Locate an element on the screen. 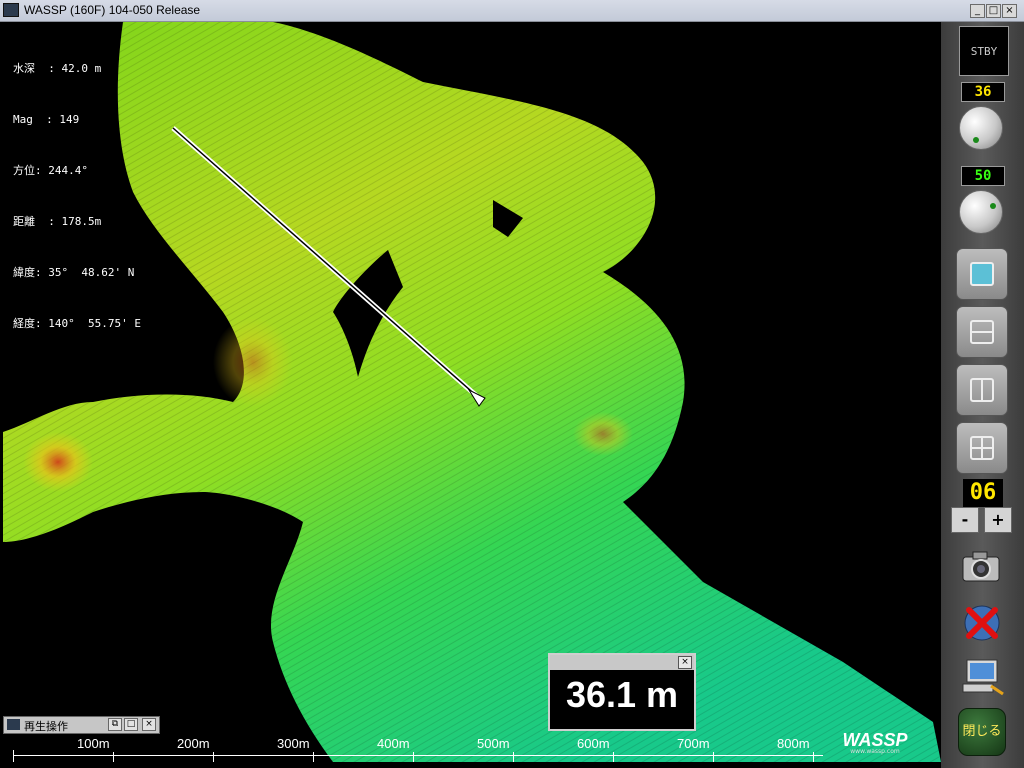 Image resolution: width=1024 pixels, height=768 pixels. gain-value: 36 is located at coordinates (983, 92).